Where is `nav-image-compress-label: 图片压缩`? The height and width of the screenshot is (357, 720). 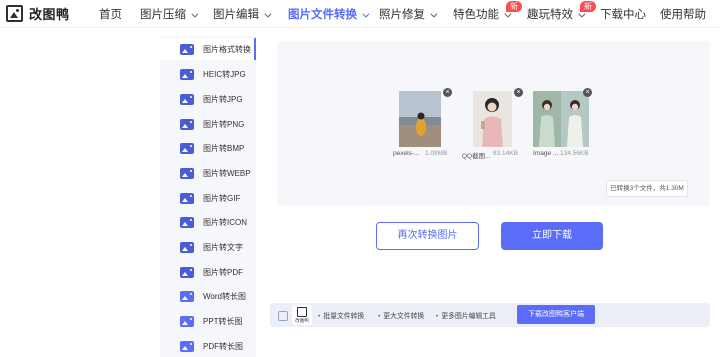 nav-image-compress-label: 图片压缩 is located at coordinates (163, 15).